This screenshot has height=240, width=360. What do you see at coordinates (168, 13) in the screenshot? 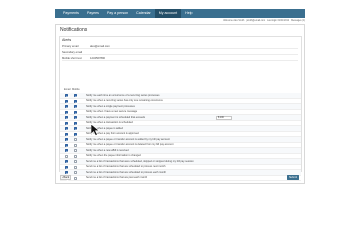
I see `nav-my-account: My account` at bounding box center [168, 13].